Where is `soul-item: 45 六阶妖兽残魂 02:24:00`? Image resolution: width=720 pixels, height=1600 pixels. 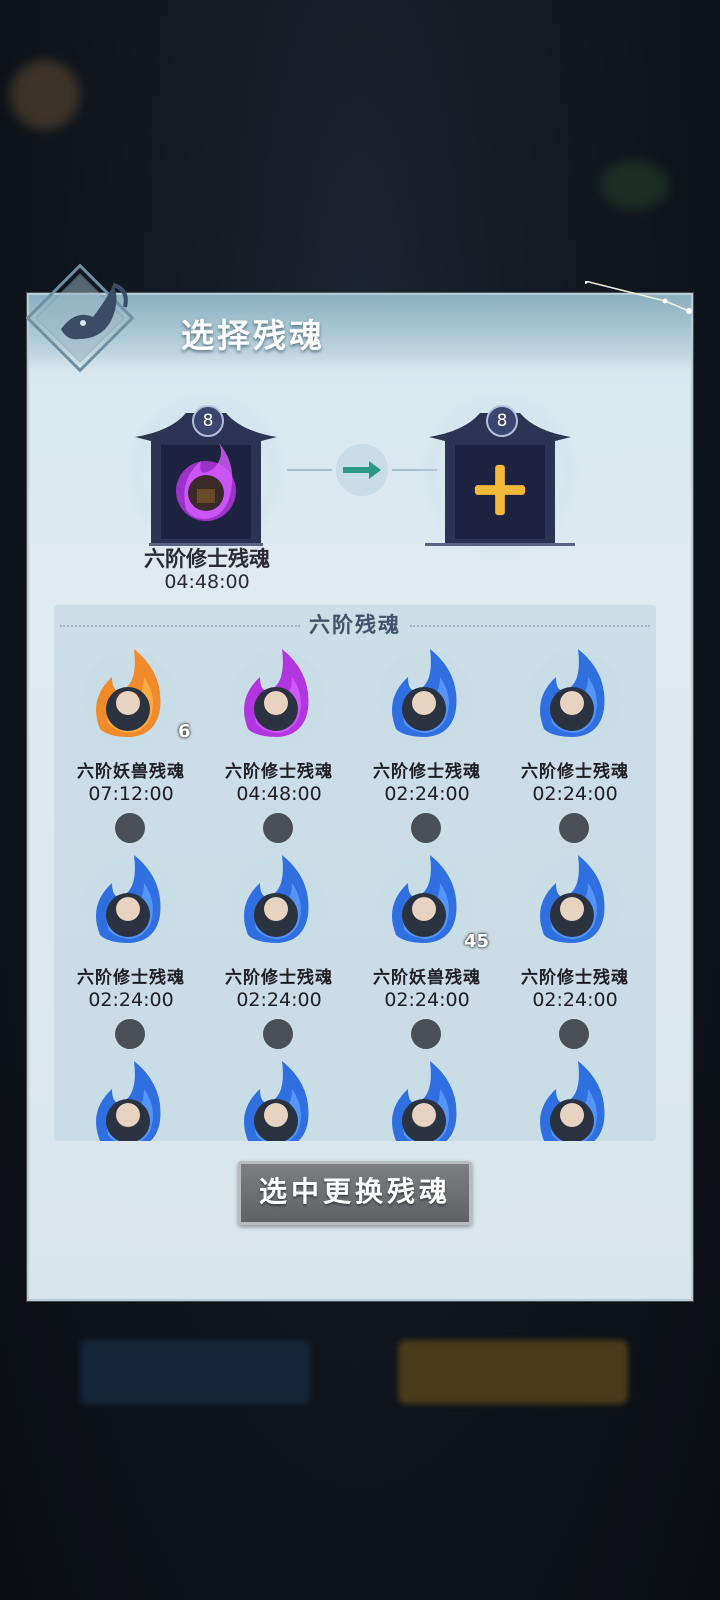 soul-item: 45 六阶妖兽残魂 02:24:00 is located at coordinates (427, 952).